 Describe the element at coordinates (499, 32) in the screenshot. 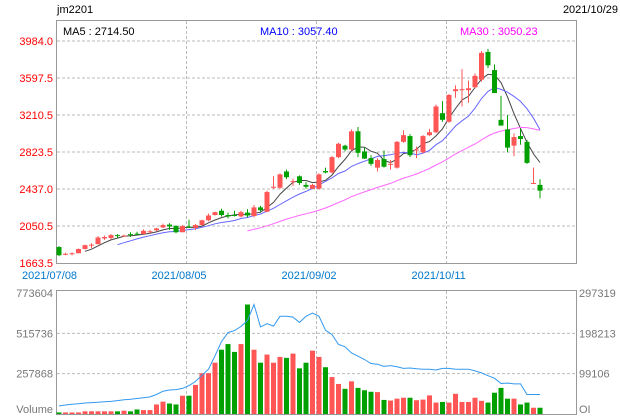

I see `ma30-legend: MA30 : 3050.23` at that location.